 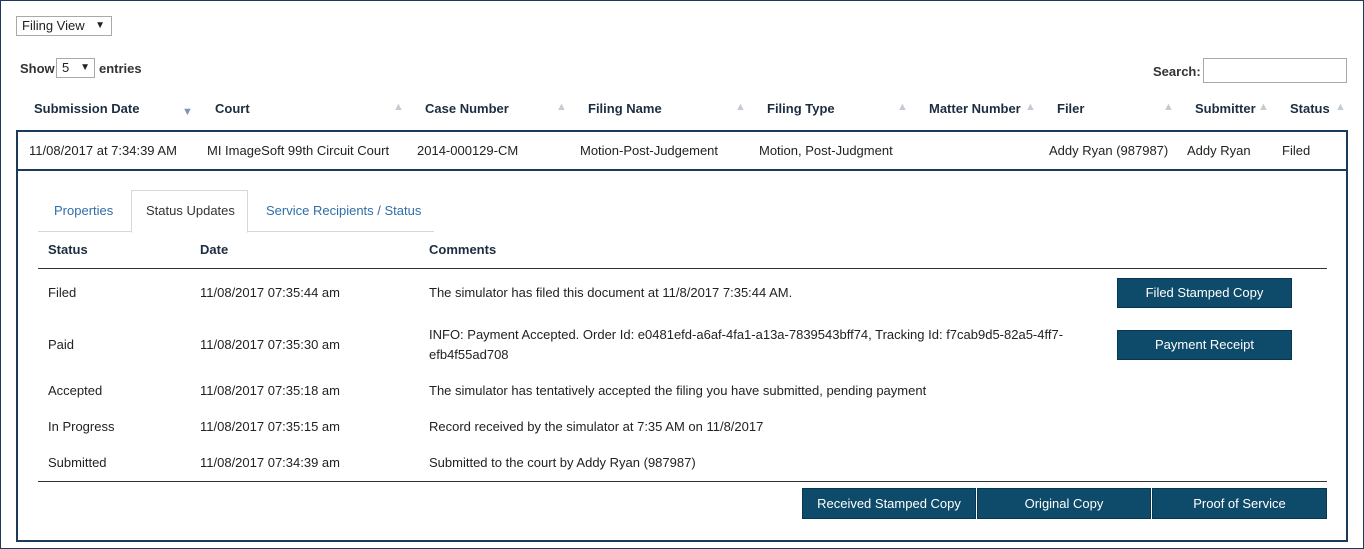 What do you see at coordinates (190, 210) in the screenshot?
I see `tab-status-updates-label: Status Updates` at bounding box center [190, 210].